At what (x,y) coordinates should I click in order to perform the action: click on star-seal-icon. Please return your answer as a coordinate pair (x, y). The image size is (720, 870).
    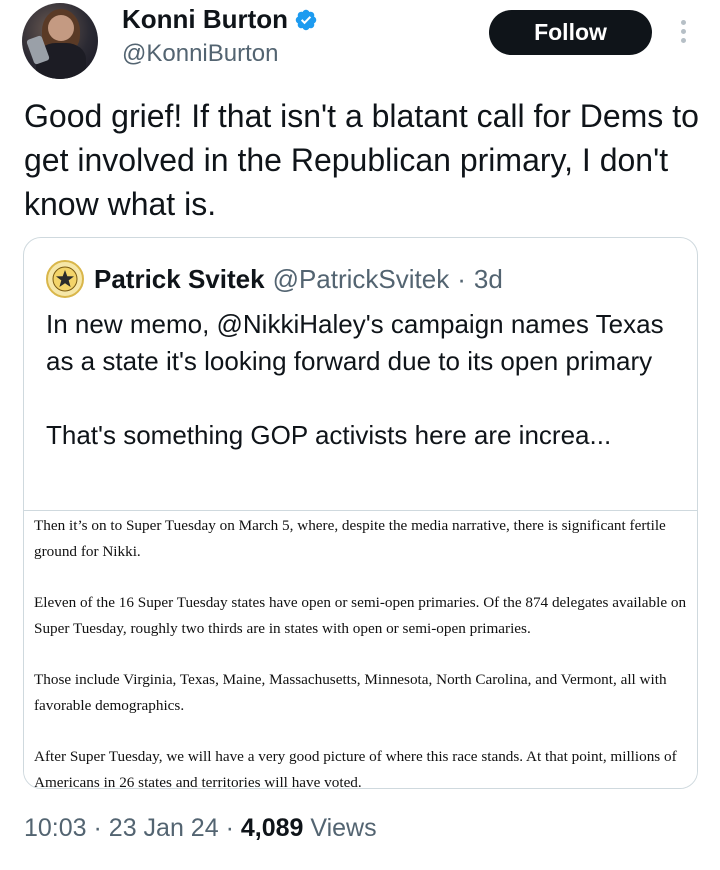
    Looking at the image, I should click on (65, 279).